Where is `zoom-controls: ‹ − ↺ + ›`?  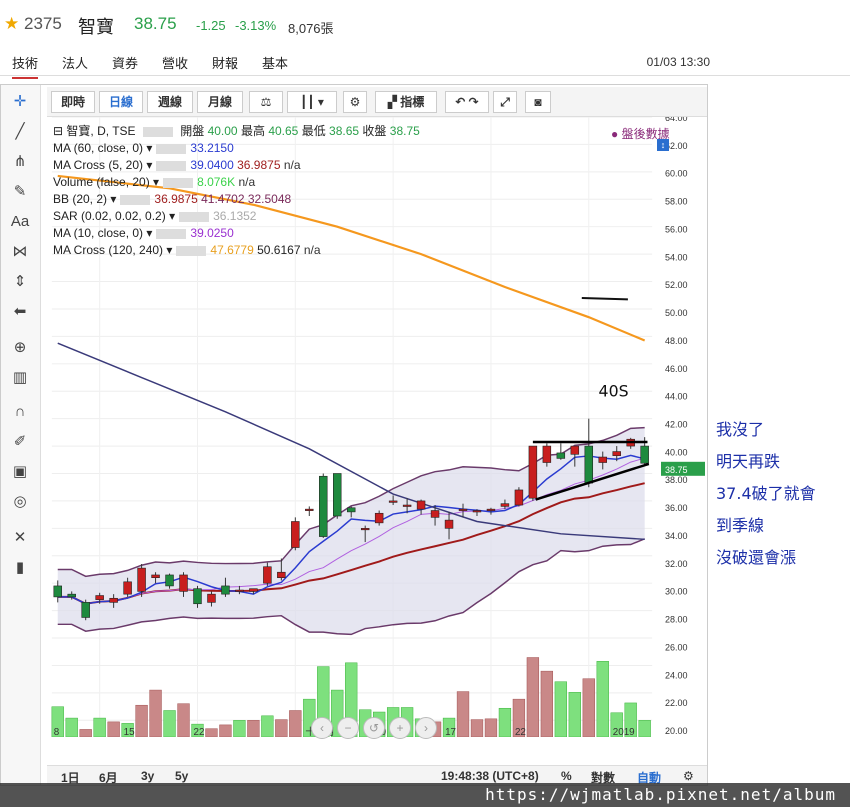 zoom-controls: ‹ − ↺ + › is located at coordinates (376, 728).